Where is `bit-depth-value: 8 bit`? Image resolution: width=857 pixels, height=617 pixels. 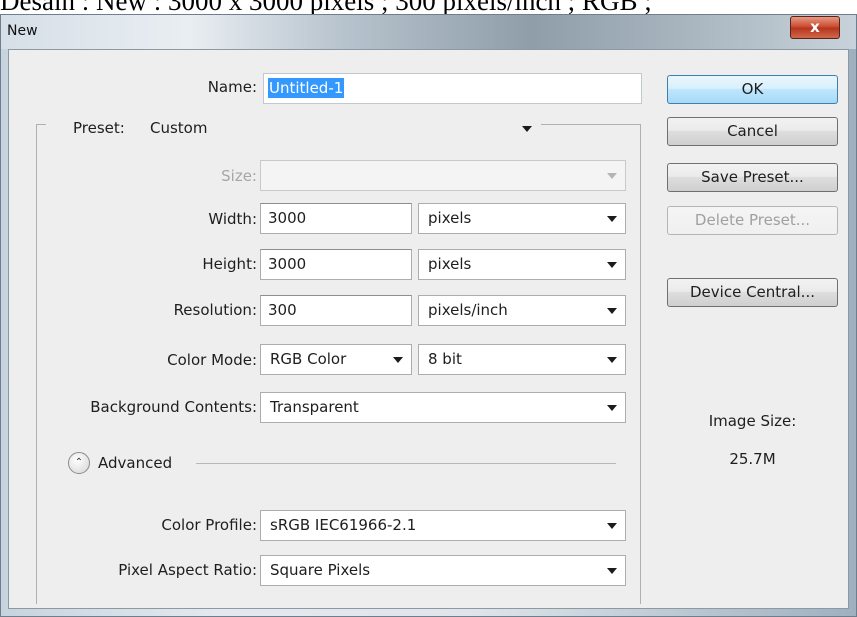 bit-depth-value: 8 bit is located at coordinates (445, 359).